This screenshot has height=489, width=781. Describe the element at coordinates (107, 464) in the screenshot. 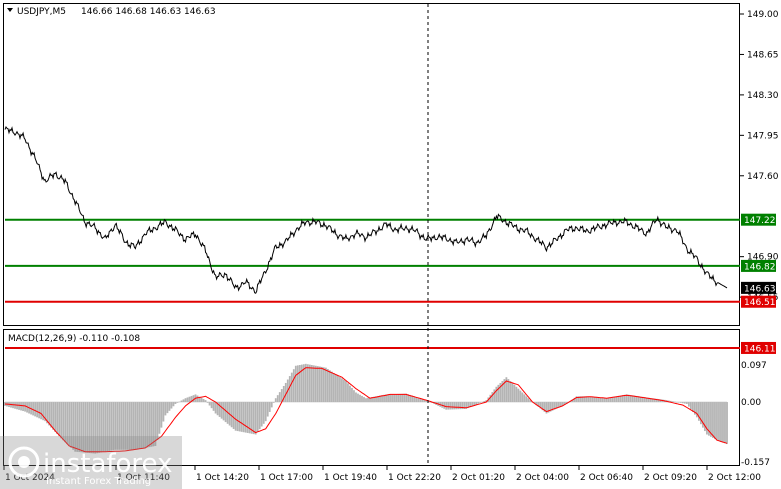

I see `watermark-brand: instaforex` at that location.